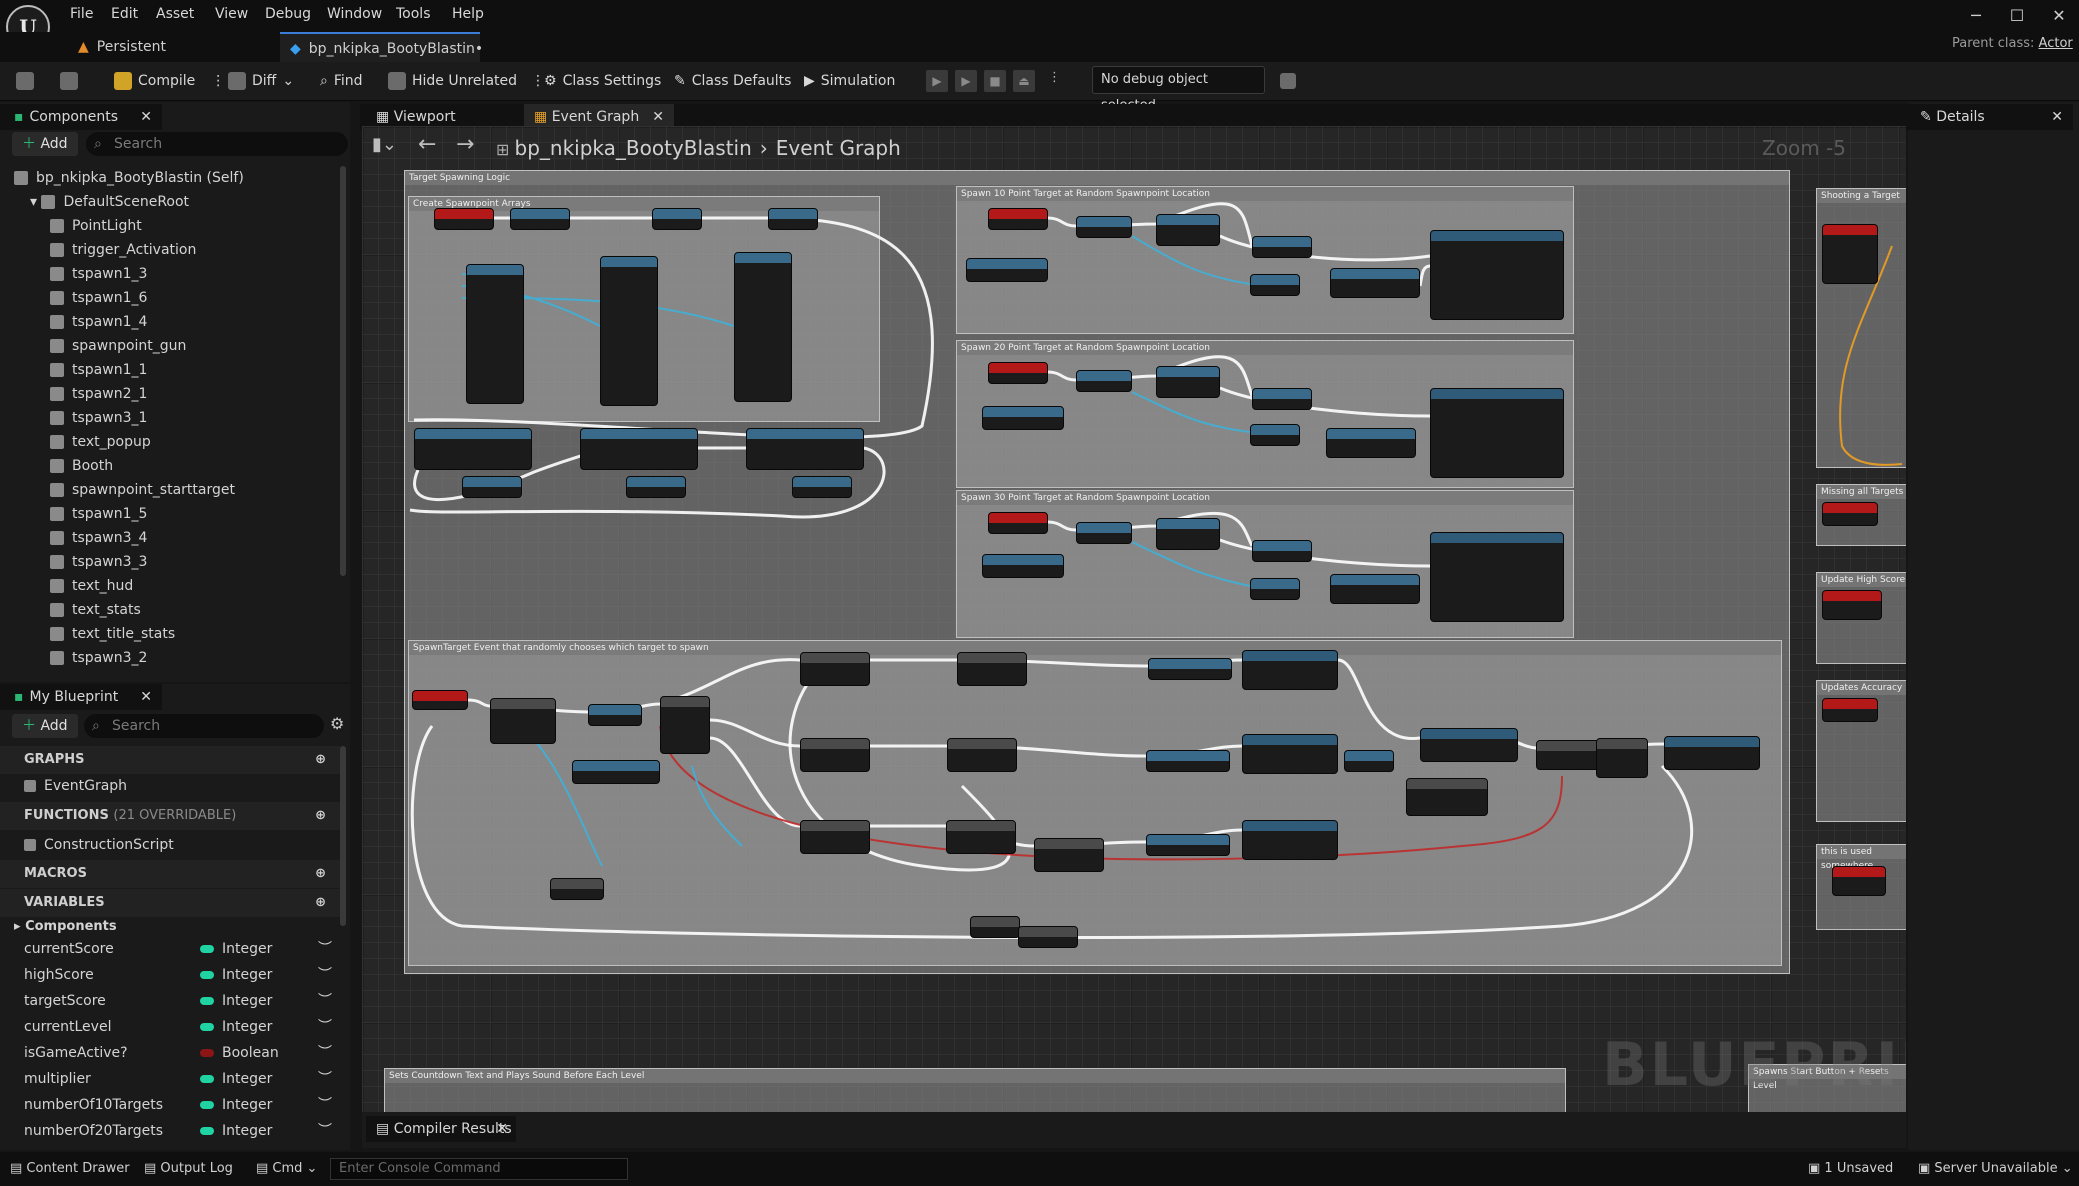 The image size is (2079, 1186). I want to click on my-blueprint-scrollbar, so click(343, 836).